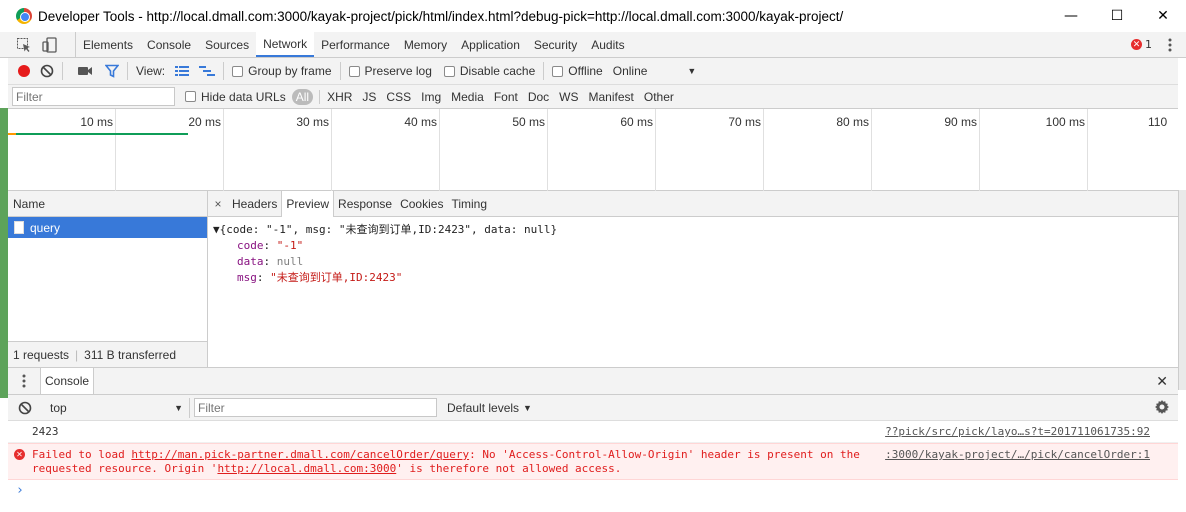 The image size is (1186, 512). Describe the element at coordinates (235, 97) in the screenshot. I see `hide-data-urls-checkbox: Hide data URLs` at that location.